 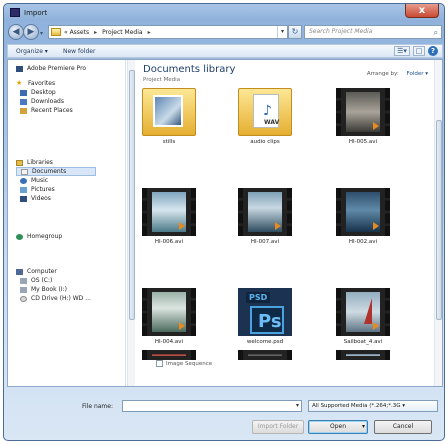 What do you see at coordinates (169, 242) in the screenshot?
I see `file-name: HI-006.avi` at bounding box center [169, 242].